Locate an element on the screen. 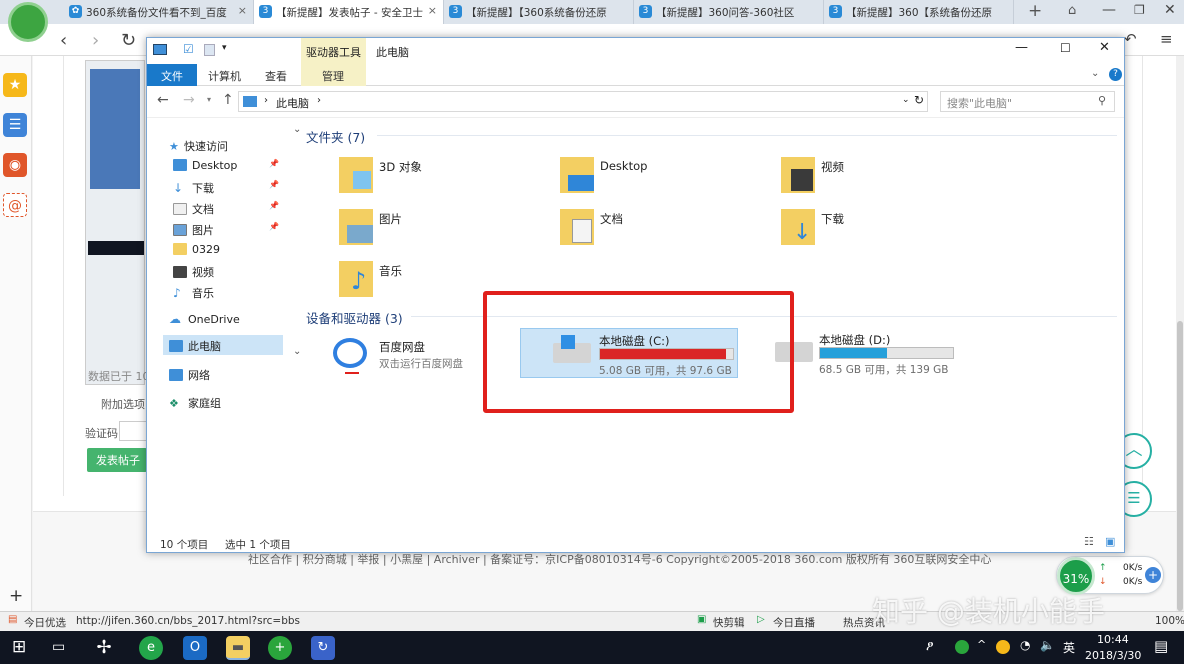 The height and width of the screenshot is (664, 1184). security-tray-icon is located at coordinates (1003, 647).